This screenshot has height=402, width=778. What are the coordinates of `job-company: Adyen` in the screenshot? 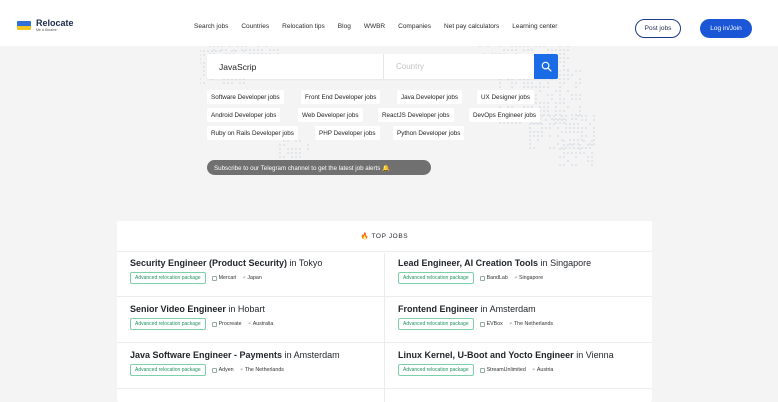 It's located at (222, 370).